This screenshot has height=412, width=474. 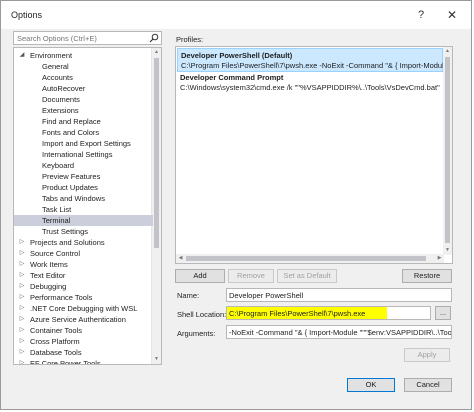 I want to click on tree-item: Import and Export Settings, so click(x=83, y=143).